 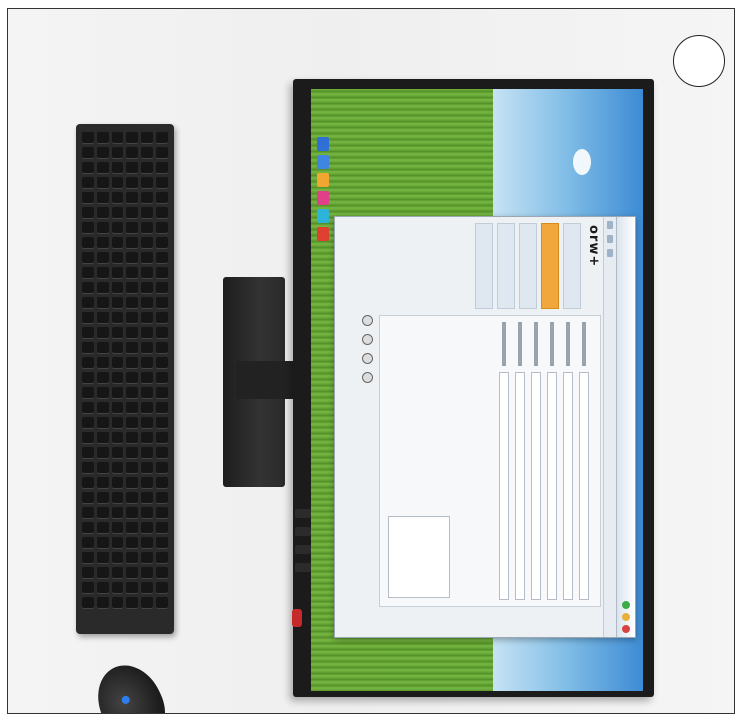 I want to click on restore-icon, so click(x=626, y=617).